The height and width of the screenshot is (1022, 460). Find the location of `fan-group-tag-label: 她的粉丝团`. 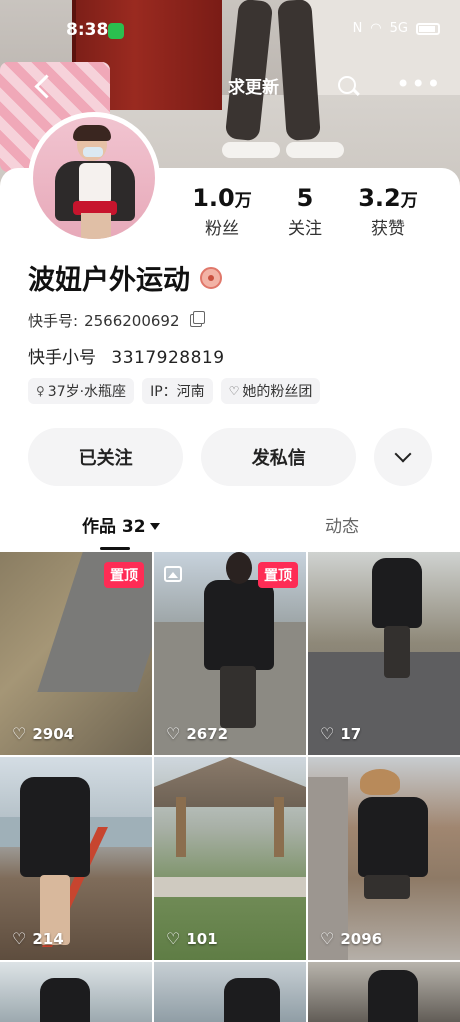

fan-group-tag-label: 她的粉丝团 is located at coordinates (277, 392).